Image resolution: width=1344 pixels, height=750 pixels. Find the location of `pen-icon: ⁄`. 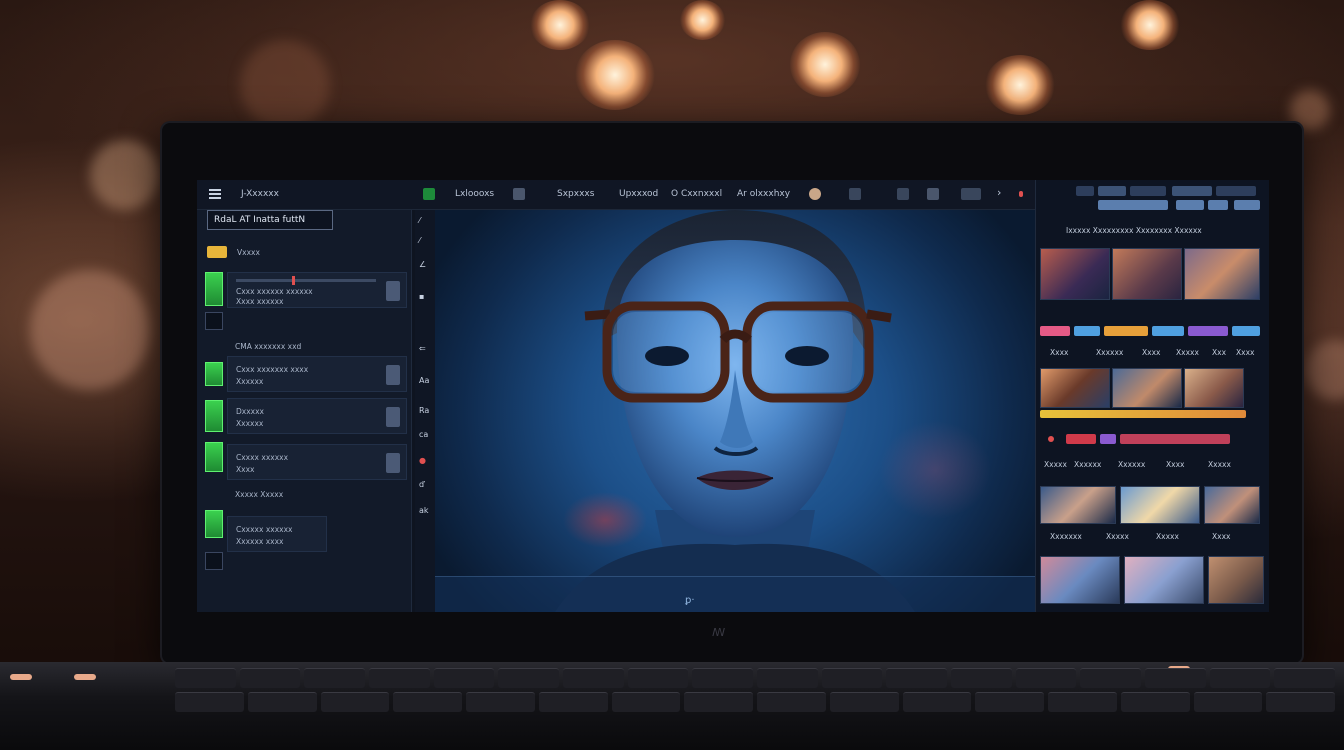

pen-icon: ⁄ is located at coordinates (419, 240).